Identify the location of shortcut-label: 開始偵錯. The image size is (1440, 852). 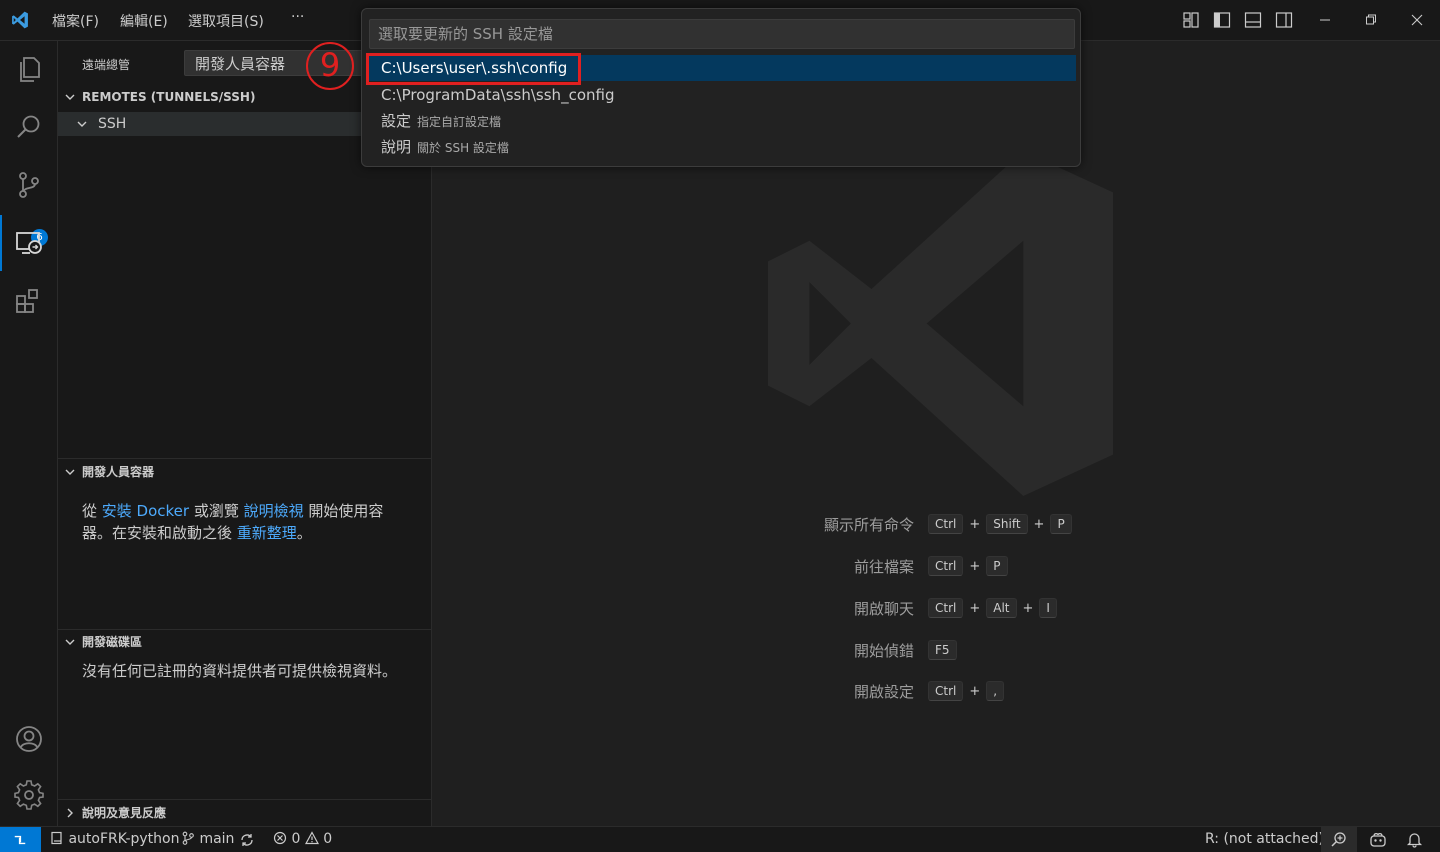
(883, 651).